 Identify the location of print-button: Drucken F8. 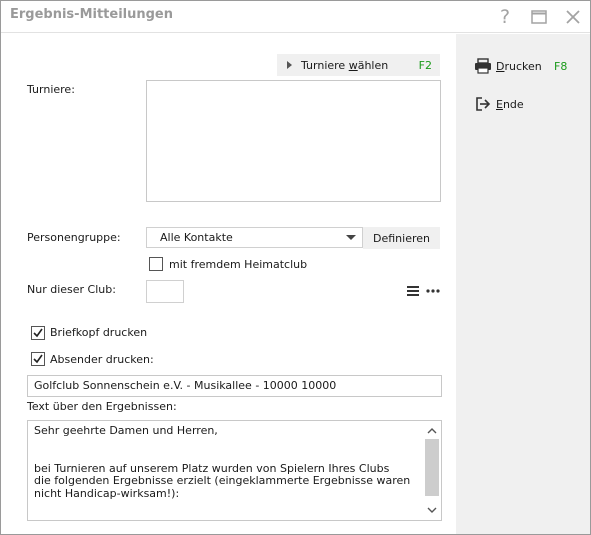
(529, 66).